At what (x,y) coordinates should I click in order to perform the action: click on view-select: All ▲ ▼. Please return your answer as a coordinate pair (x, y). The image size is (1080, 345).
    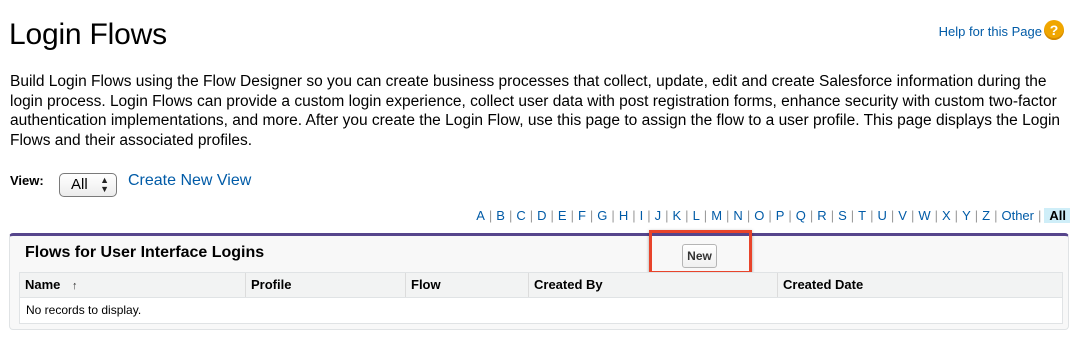
    Looking at the image, I should click on (88, 185).